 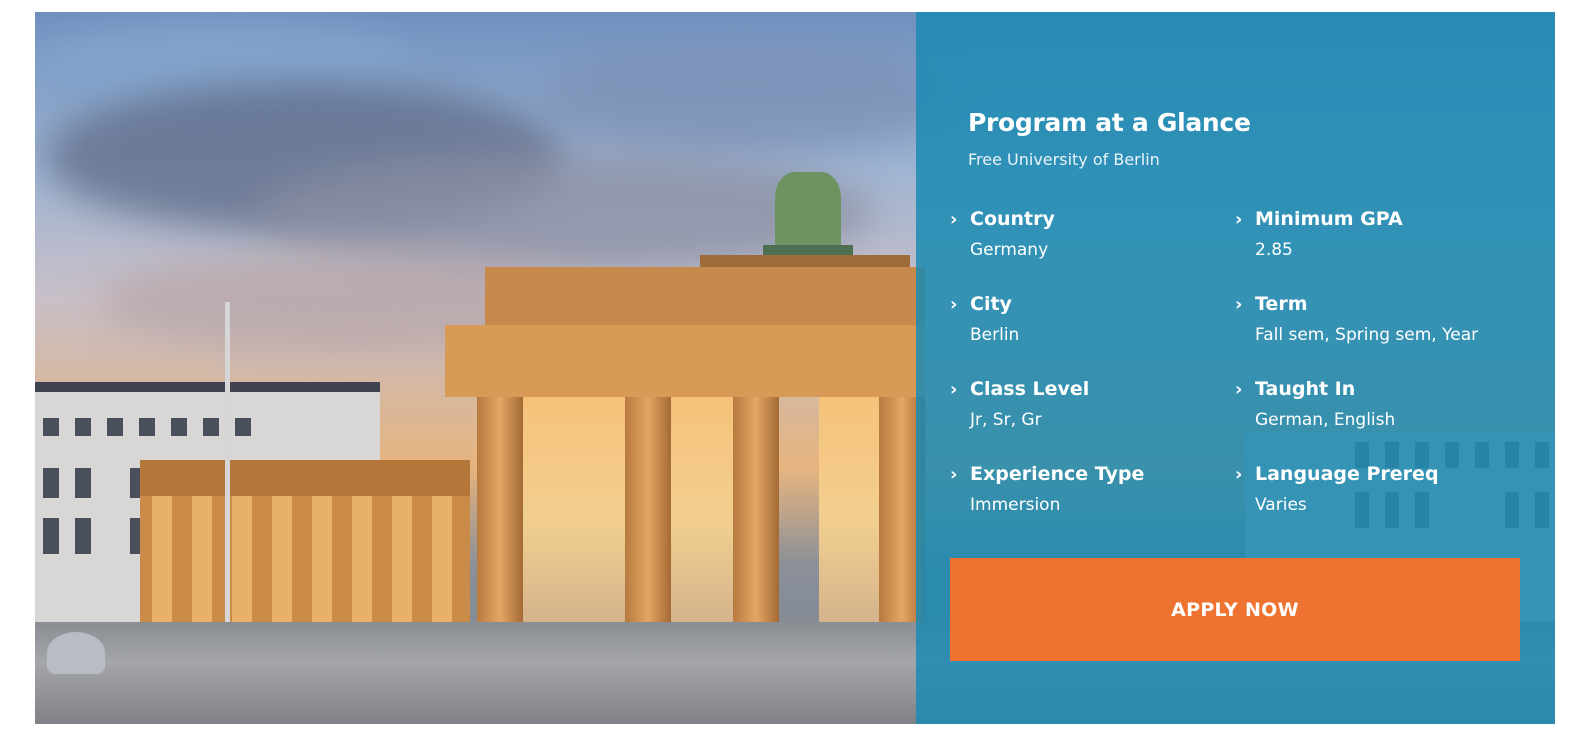 What do you see at coordinates (1235, 609) in the screenshot?
I see `apply-now-button: APPLY NOW` at bounding box center [1235, 609].